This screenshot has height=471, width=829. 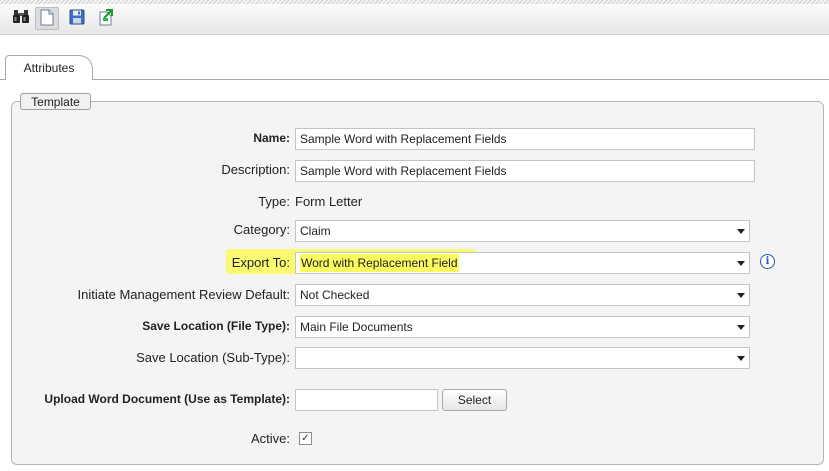 I want to click on description-label: Description:, so click(x=255, y=169).